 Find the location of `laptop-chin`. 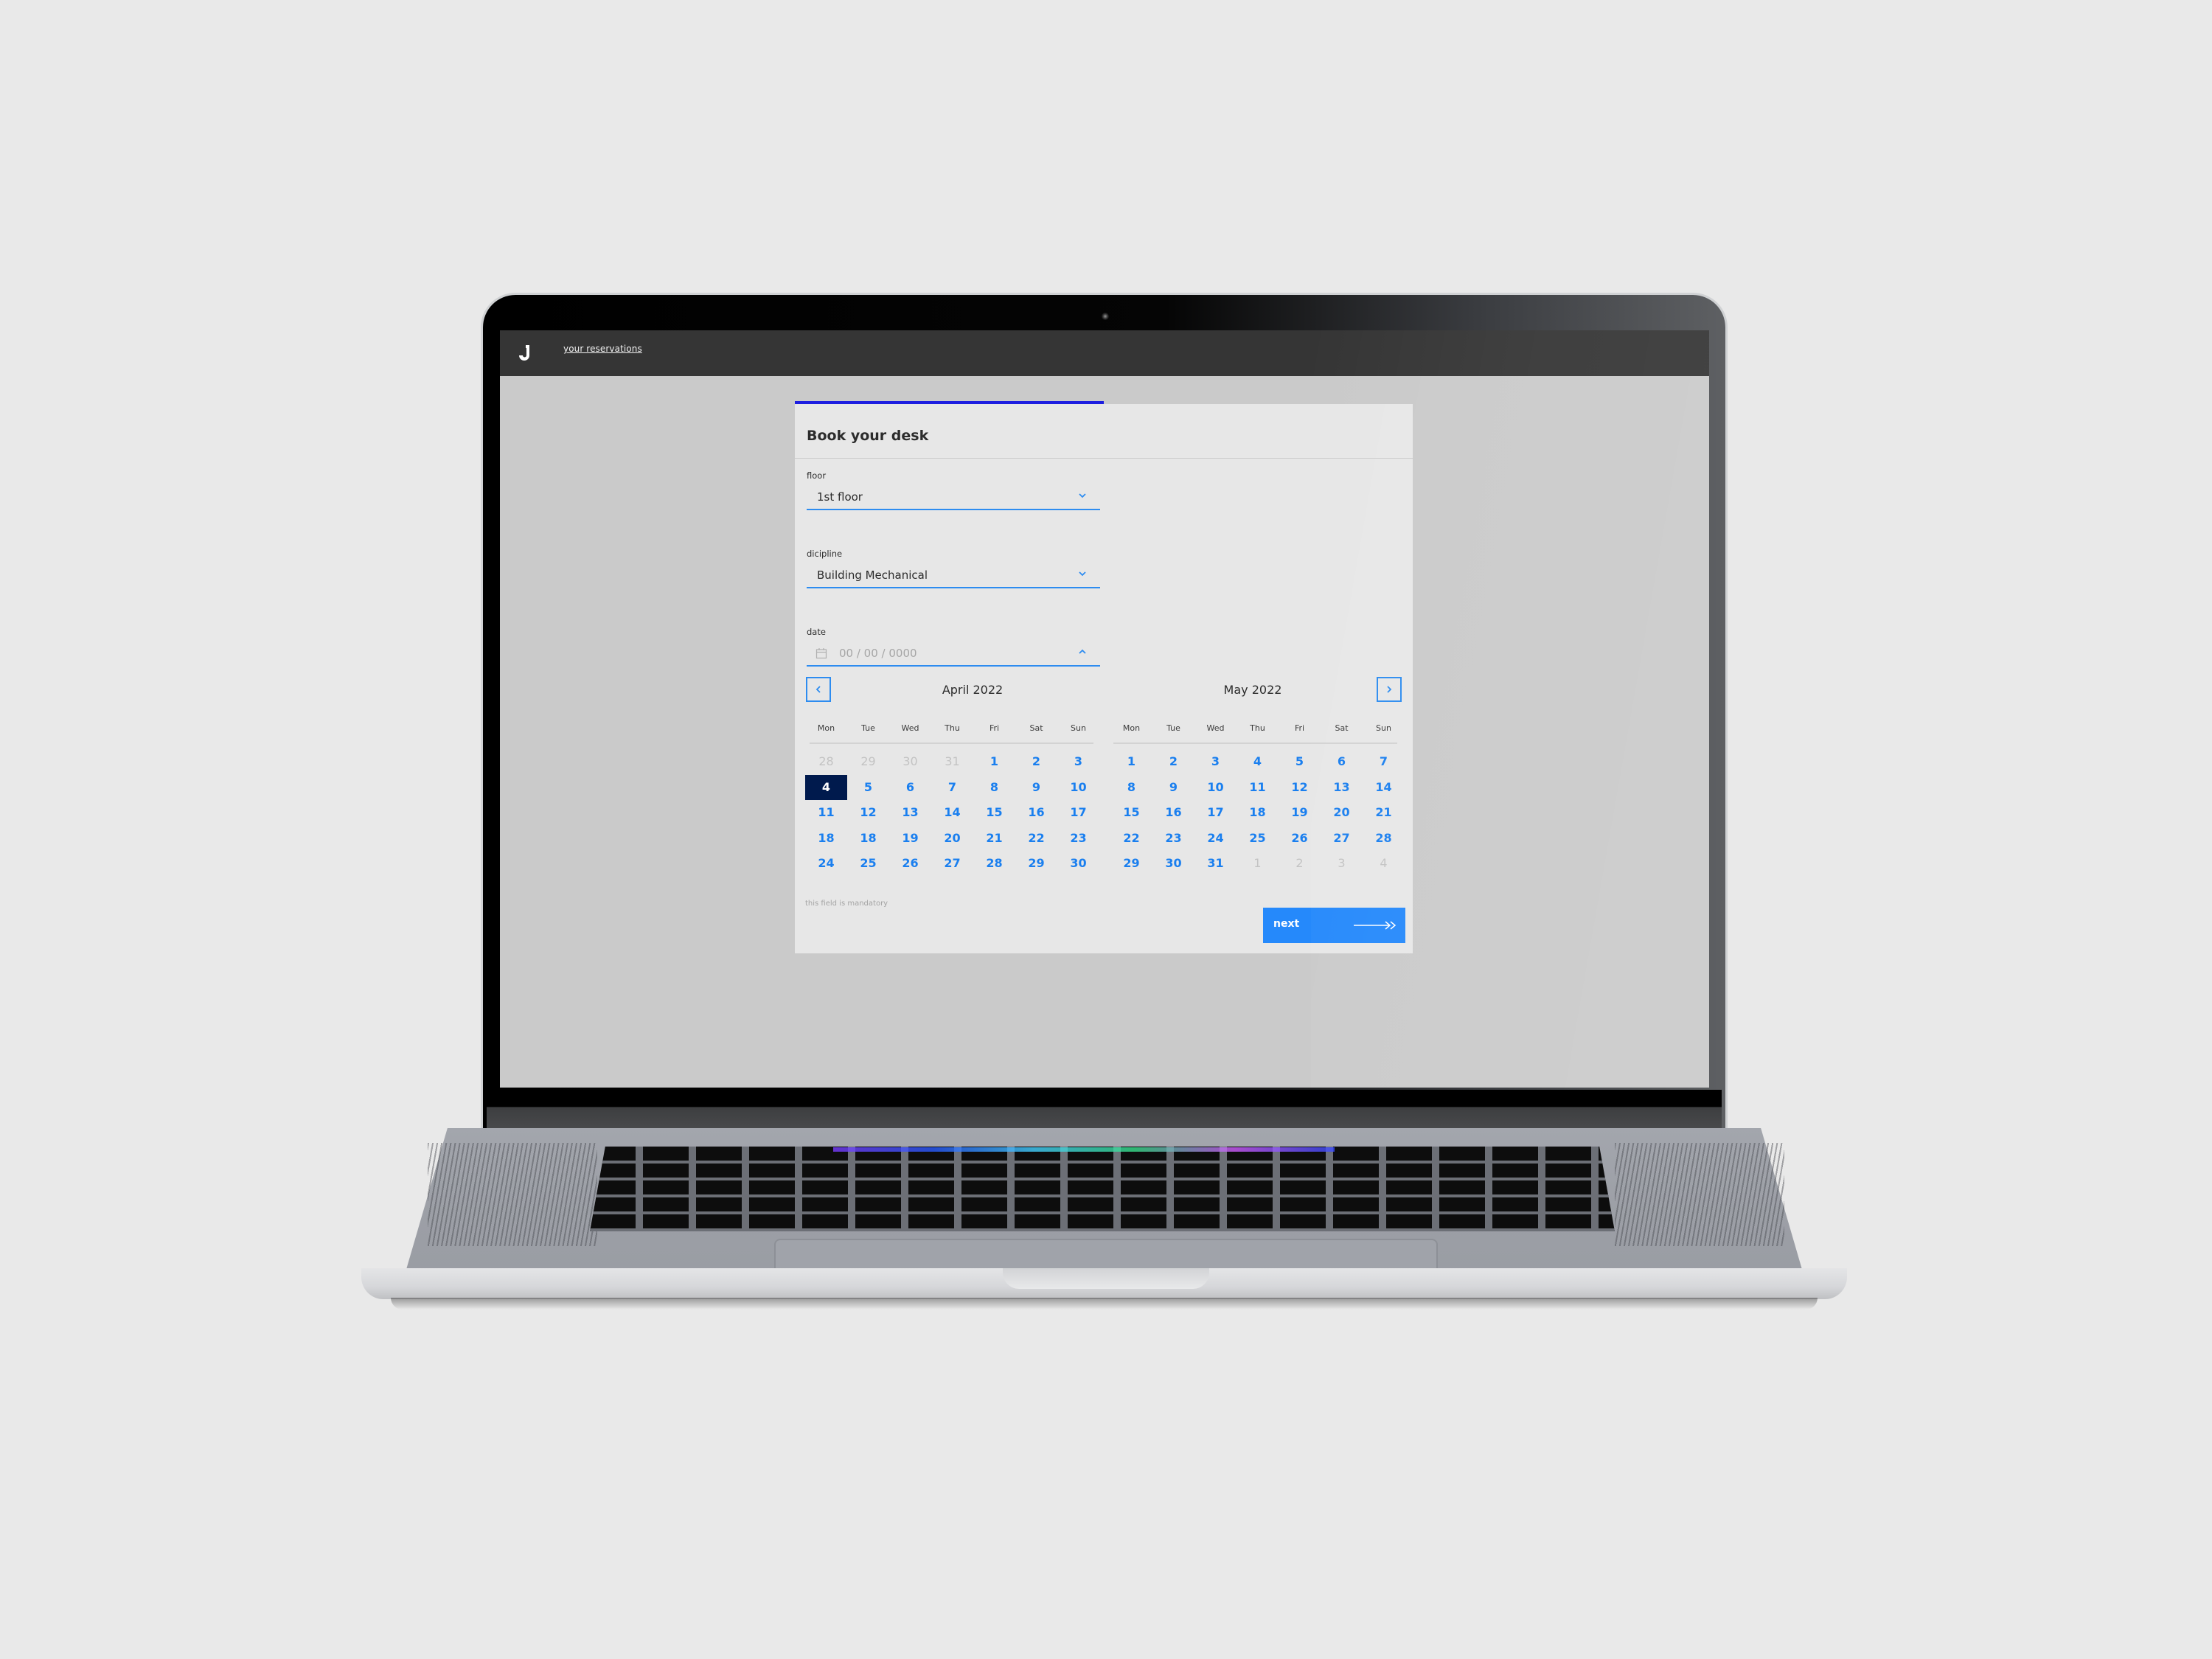

laptop-chin is located at coordinates (1104, 1111).